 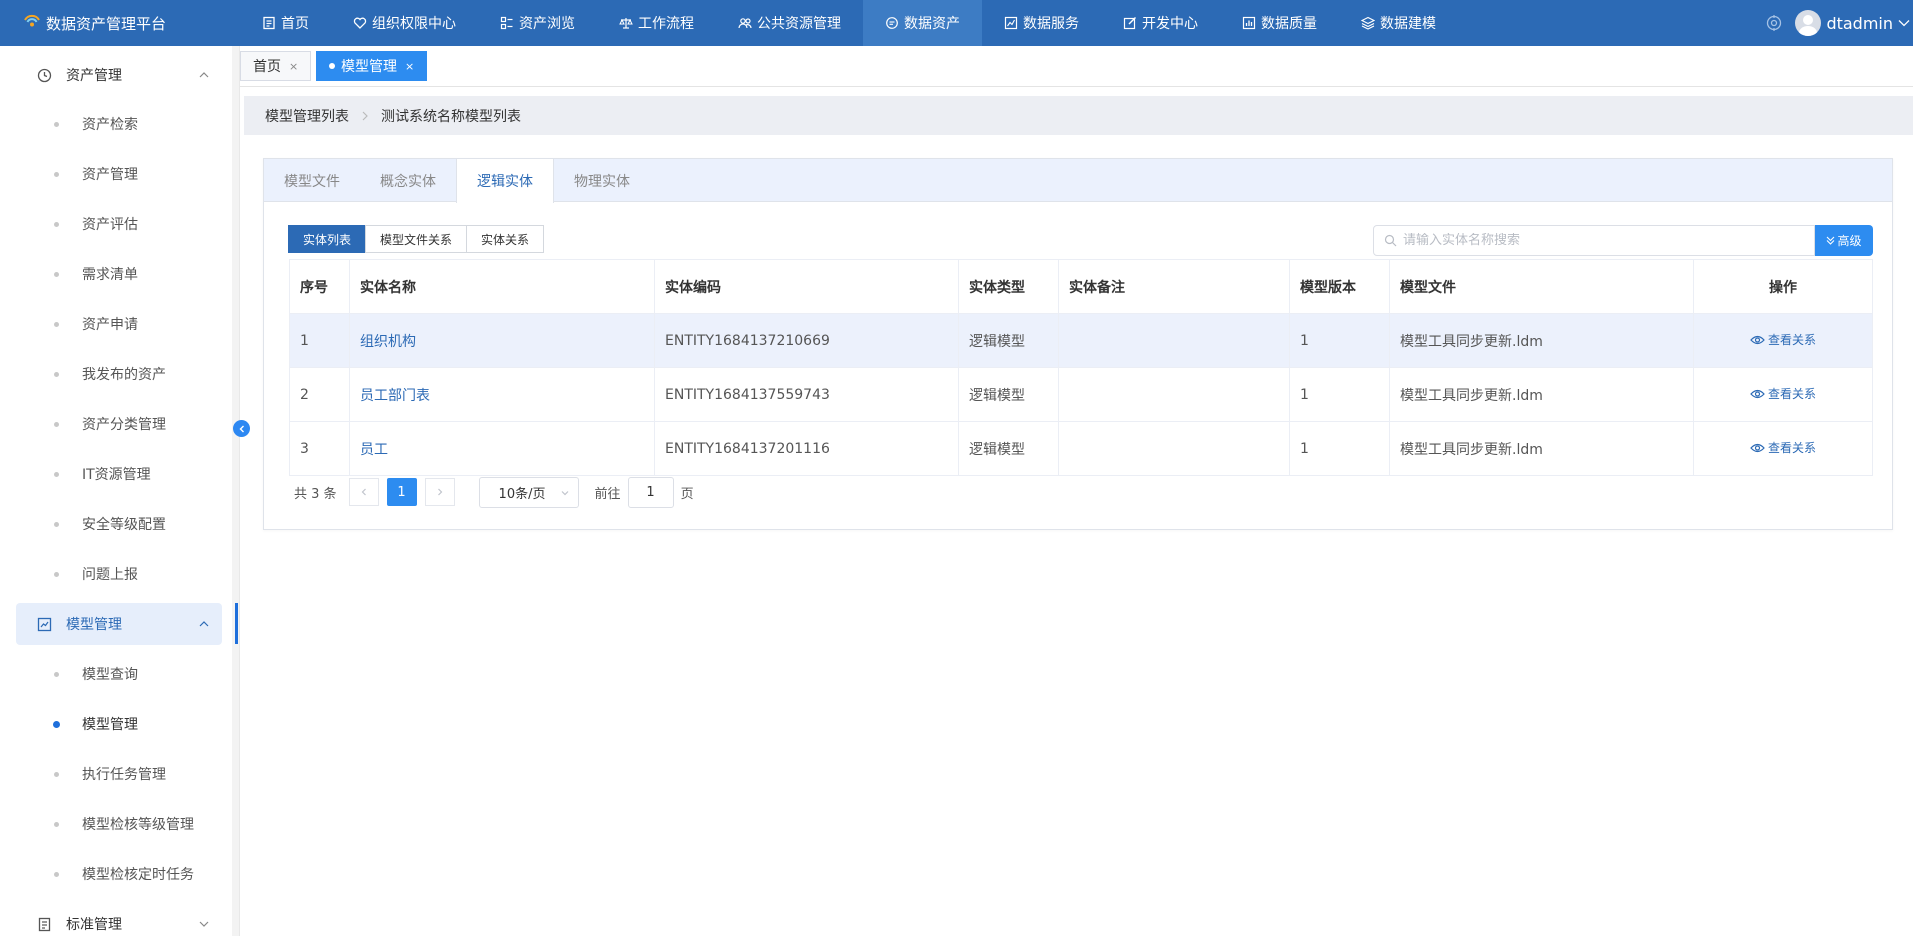 What do you see at coordinates (106, 23) in the screenshot?
I see `app-title: 数据资产管理平台` at bounding box center [106, 23].